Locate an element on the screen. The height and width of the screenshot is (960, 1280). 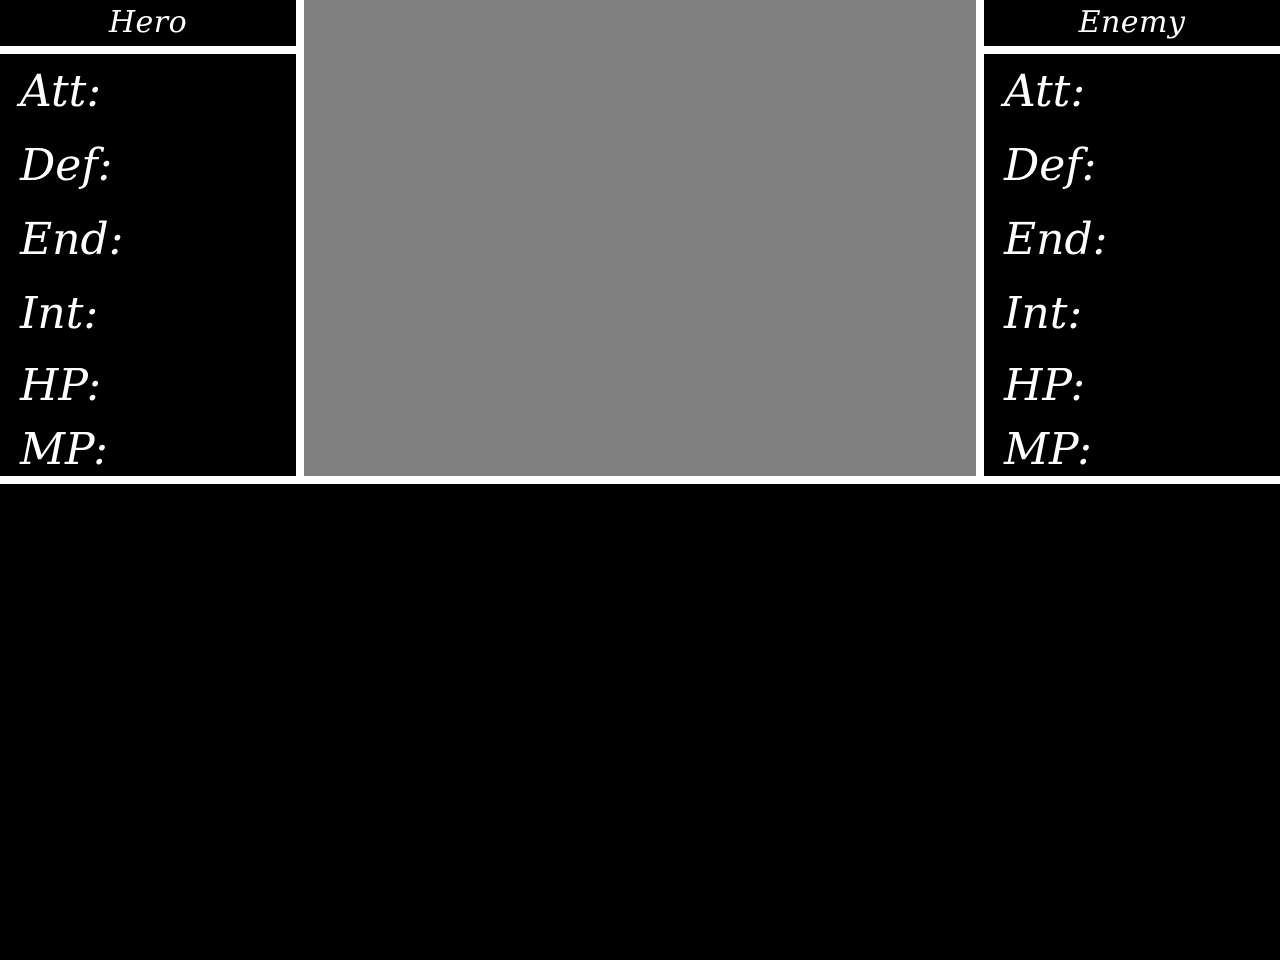
enemy-stats-panel: Att: Def: End: Int: HP: MP: is located at coordinates (1132, 265).